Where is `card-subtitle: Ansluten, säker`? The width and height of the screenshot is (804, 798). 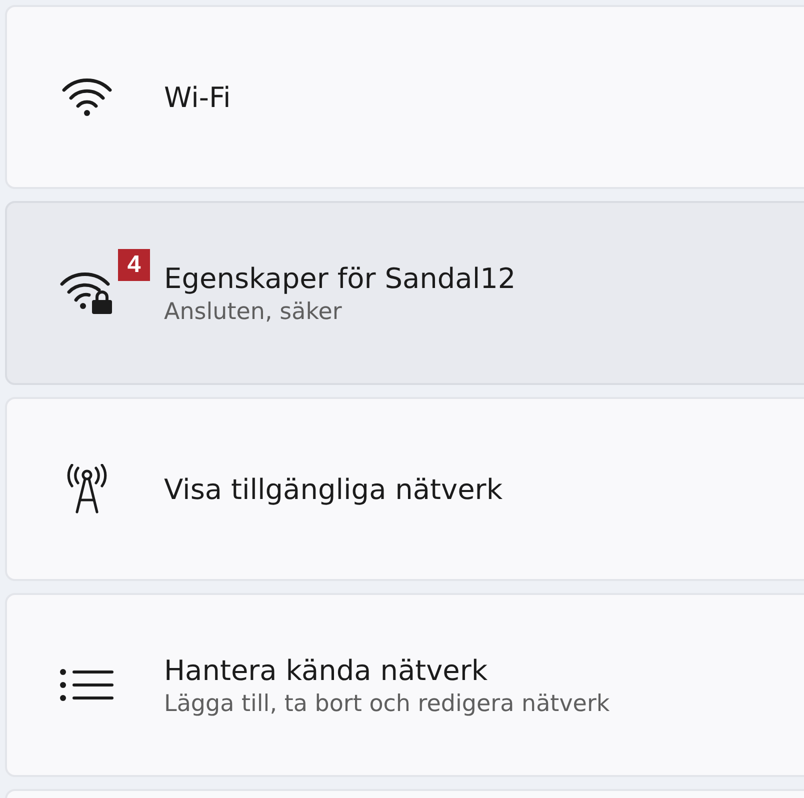 card-subtitle: Ansluten, säker is located at coordinates (253, 311).